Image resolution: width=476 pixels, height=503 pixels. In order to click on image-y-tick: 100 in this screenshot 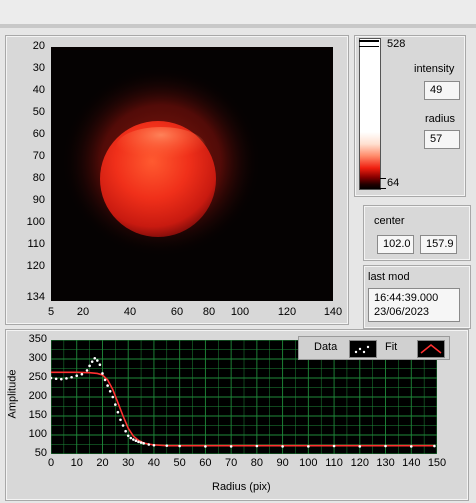, I will do `click(35, 222)`.